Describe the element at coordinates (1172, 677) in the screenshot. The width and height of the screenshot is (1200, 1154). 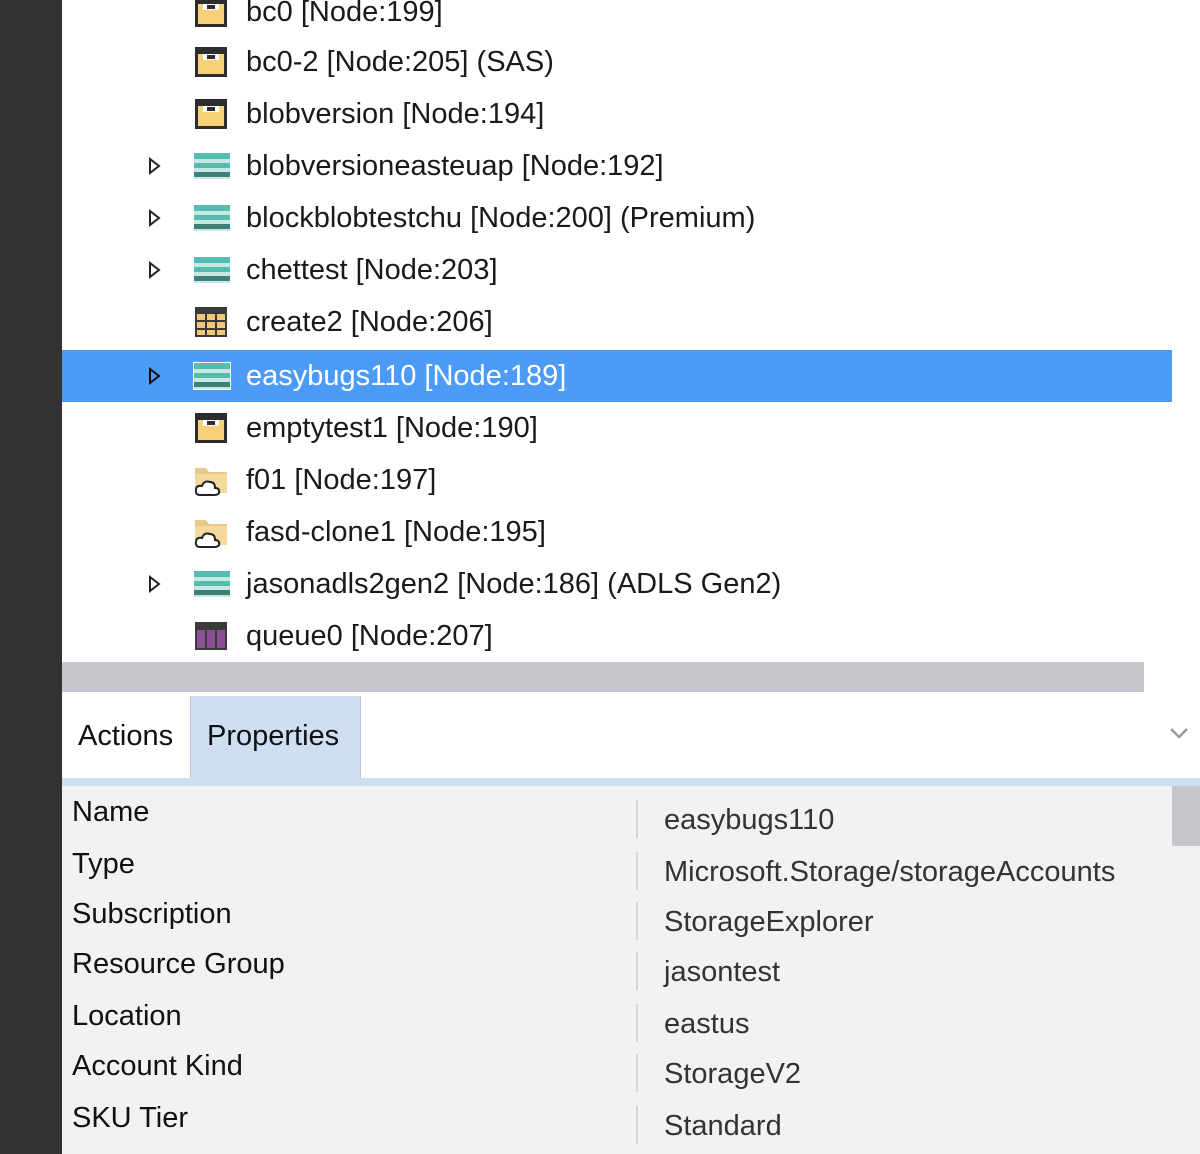
I see `scrollbar-corner` at that location.